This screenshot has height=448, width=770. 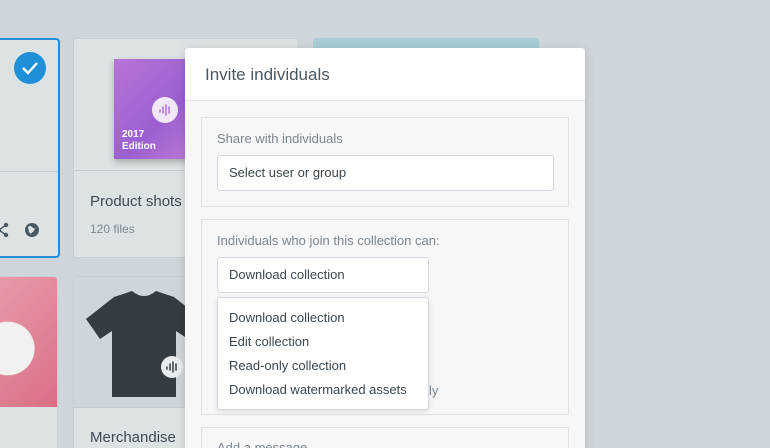 I want to click on user-group-select: Select user or group, so click(x=385, y=173).